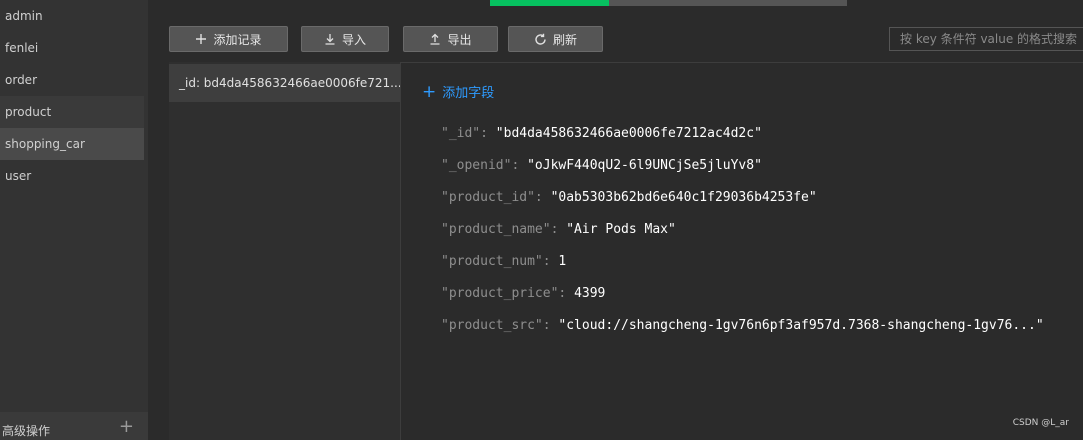  I want to click on tab-records, so click(549, 3).